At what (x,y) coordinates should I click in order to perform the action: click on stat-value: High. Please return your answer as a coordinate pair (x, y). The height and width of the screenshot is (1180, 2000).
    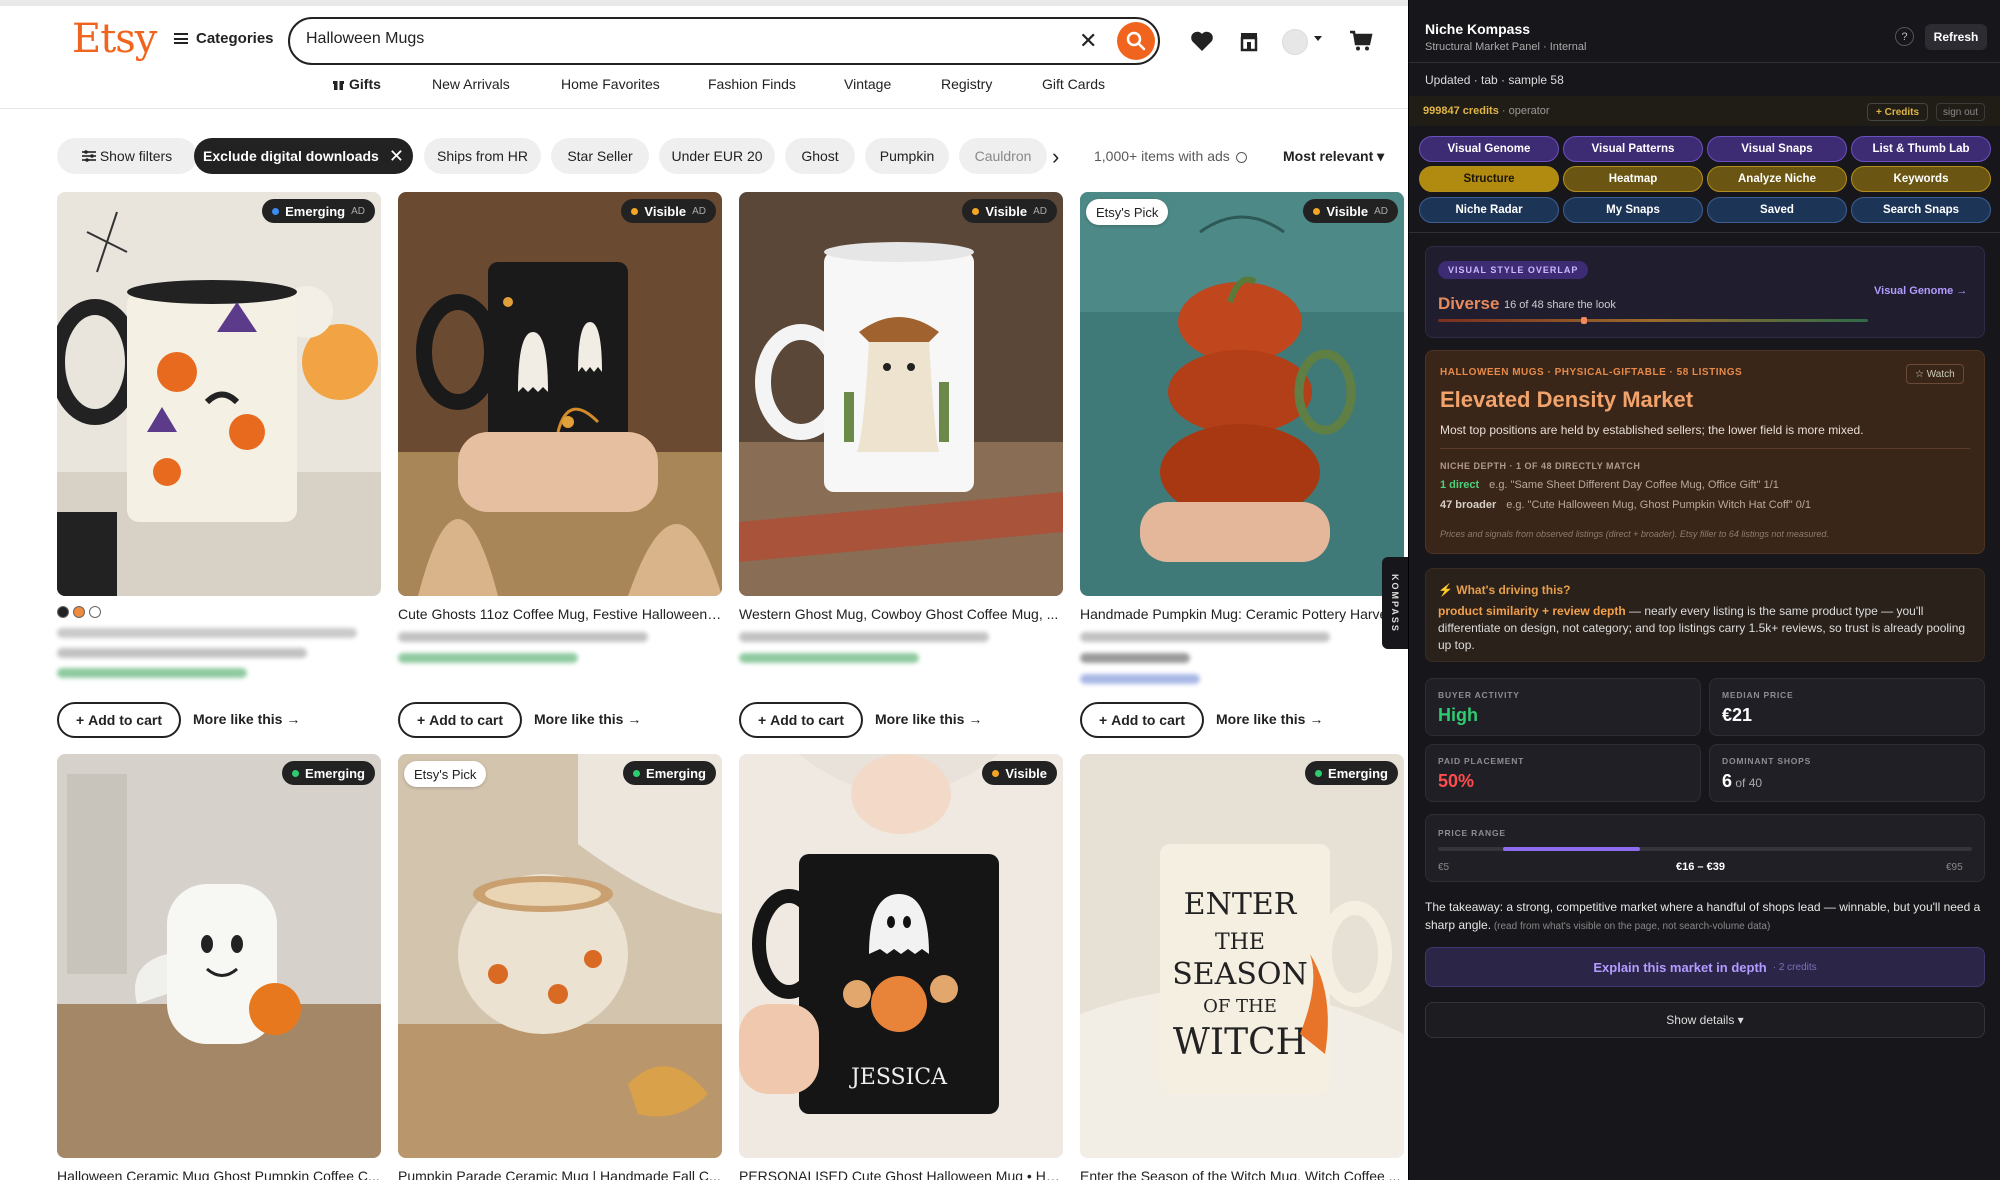
    Looking at the image, I should click on (1458, 715).